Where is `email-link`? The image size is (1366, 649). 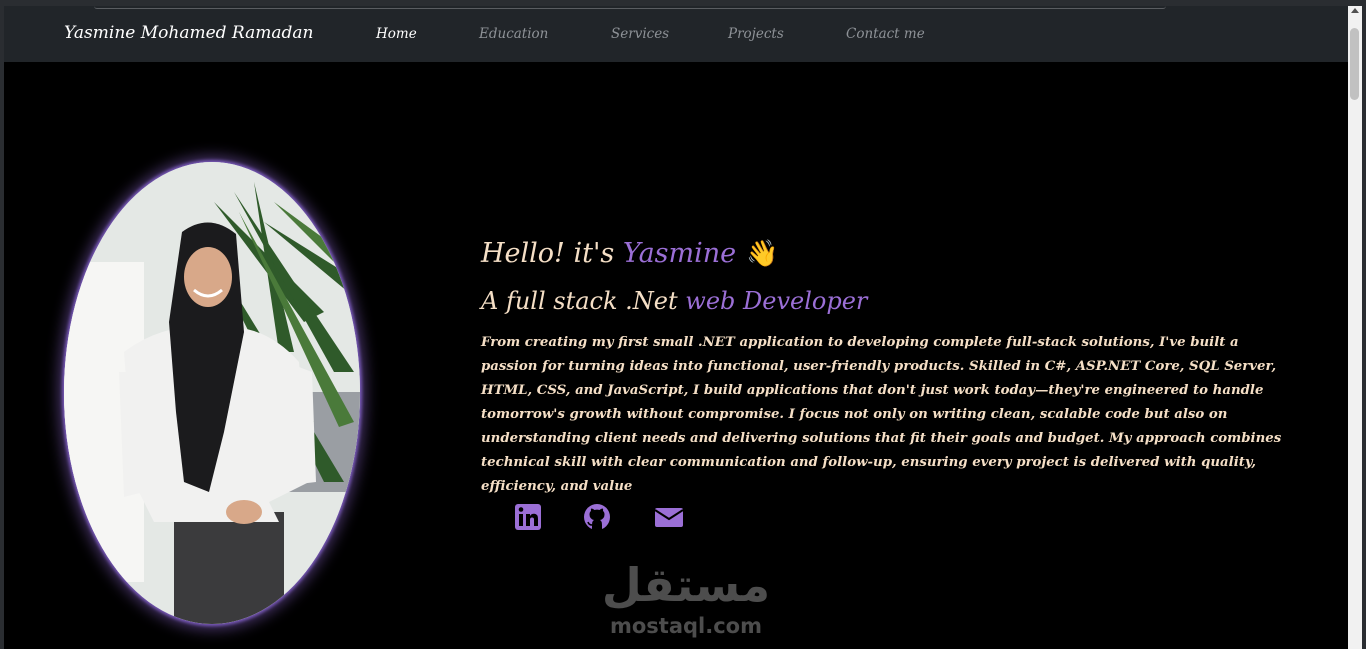 email-link is located at coordinates (669, 518).